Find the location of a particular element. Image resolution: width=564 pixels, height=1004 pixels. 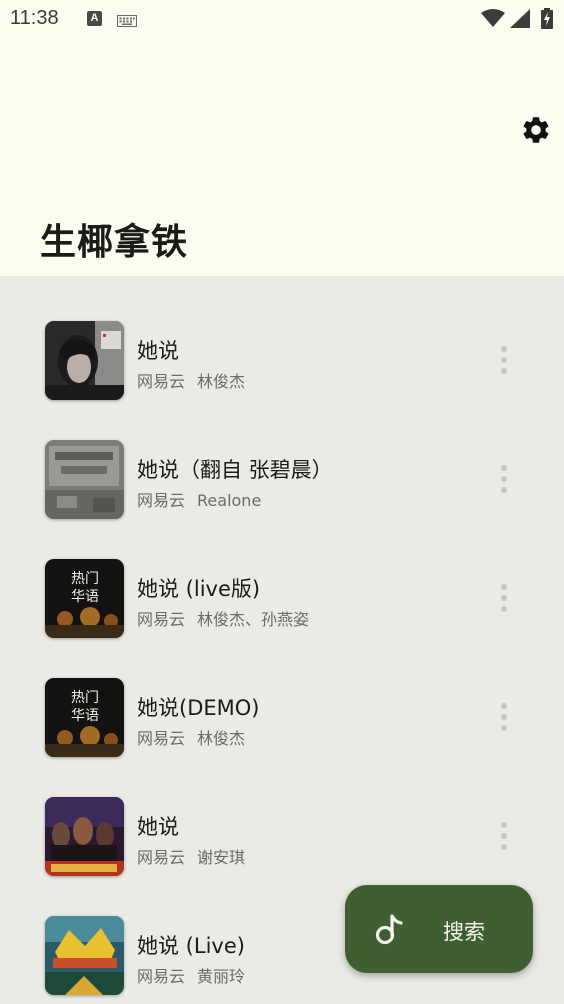

settings-button is located at coordinates (536, 132).